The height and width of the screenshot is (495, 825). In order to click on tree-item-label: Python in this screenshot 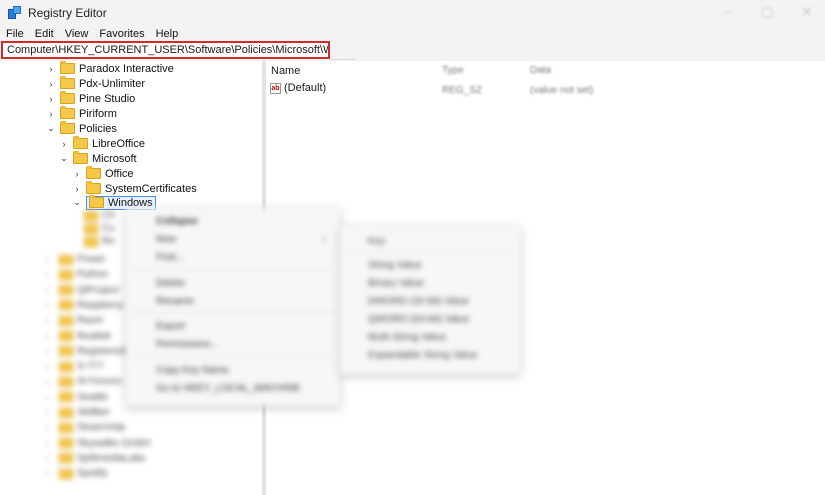, I will do `click(93, 275)`.